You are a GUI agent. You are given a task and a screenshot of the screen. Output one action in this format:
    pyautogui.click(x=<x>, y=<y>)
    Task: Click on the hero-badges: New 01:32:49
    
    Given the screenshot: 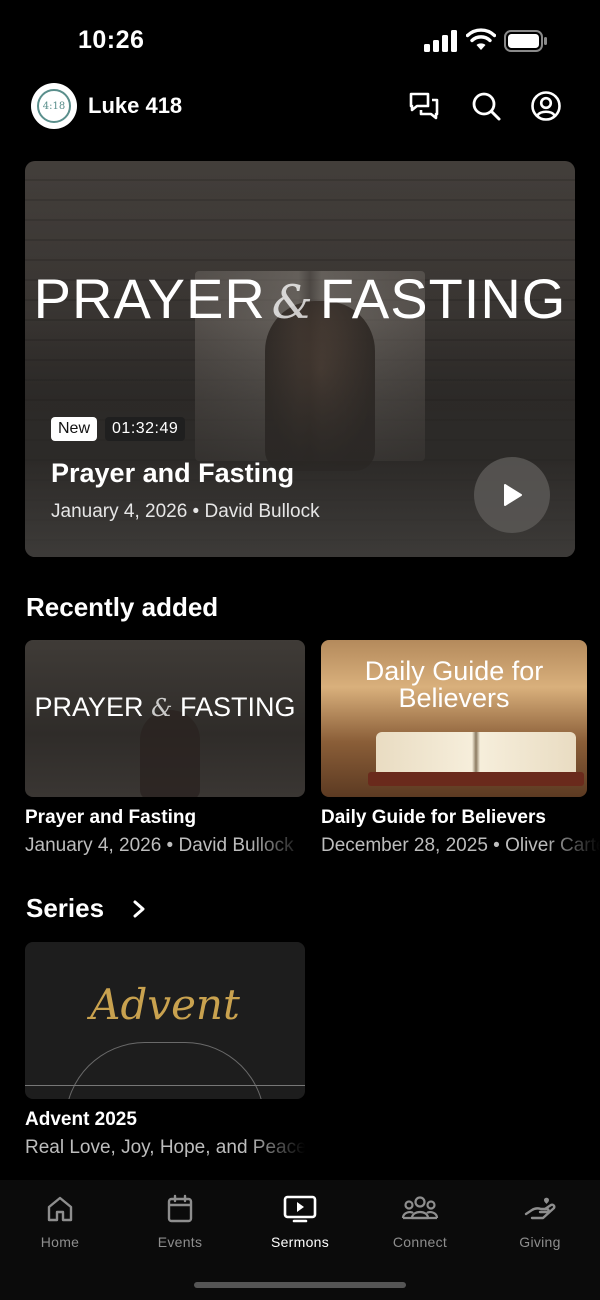 What is the action you would take?
    pyautogui.click(x=118, y=429)
    